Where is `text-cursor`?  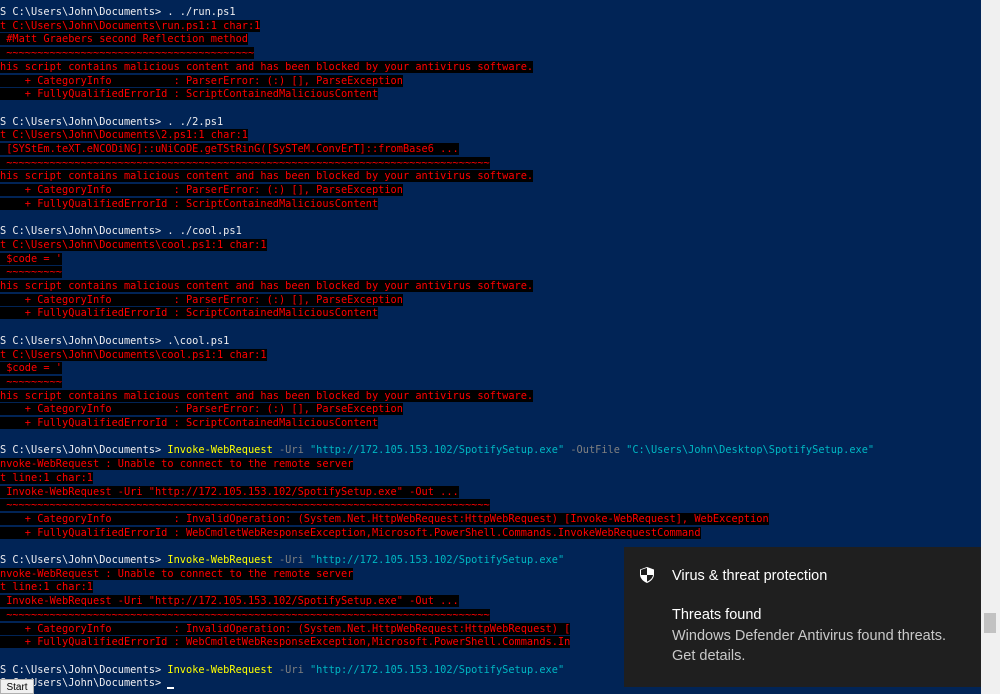
text-cursor is located at coordinates (171, 688).